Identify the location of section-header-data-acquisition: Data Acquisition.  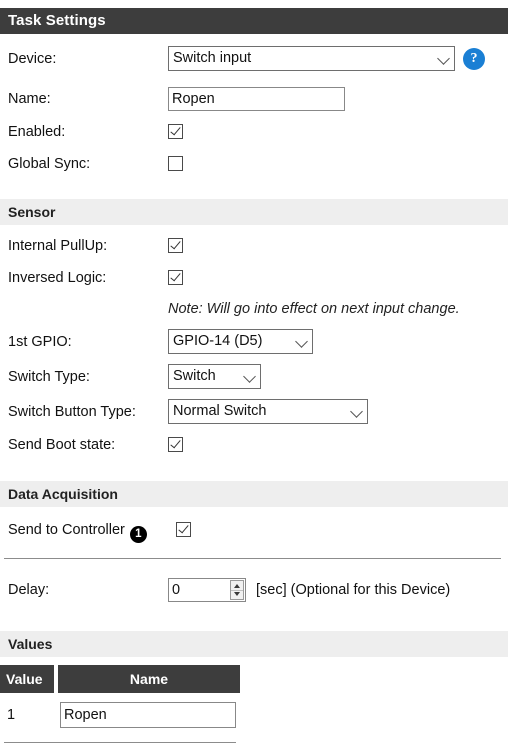
(254, 494).